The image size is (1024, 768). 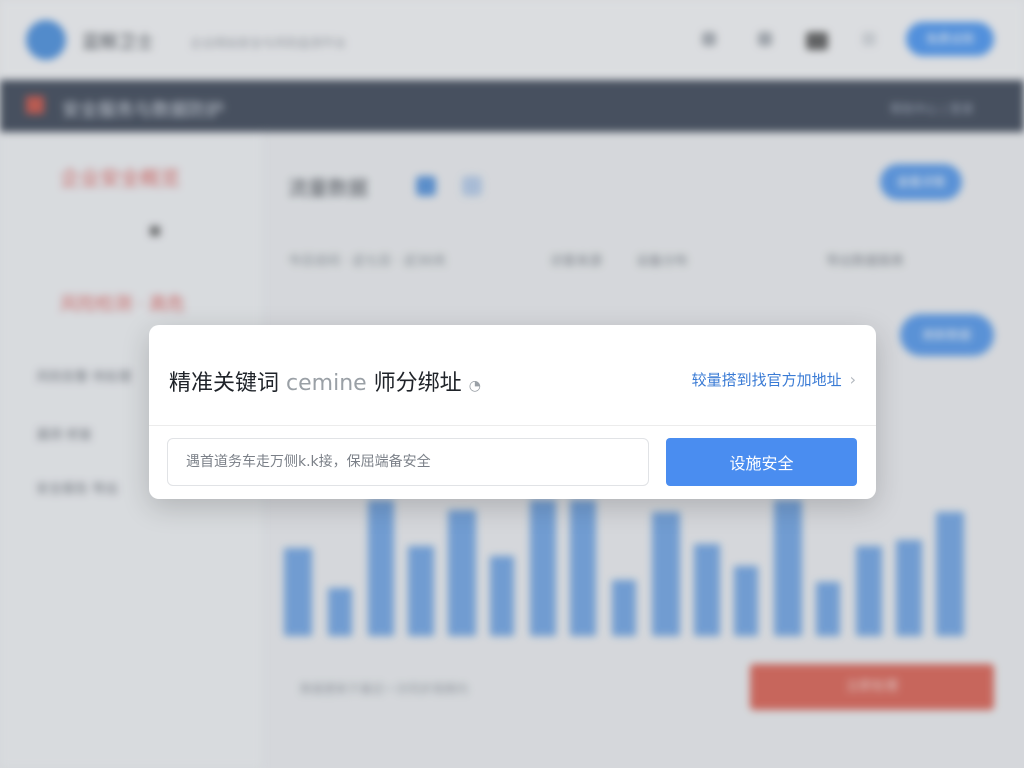 I want to click on official-address-link-label: 较量搭到找官方加地址, so click(x=767, y=379).